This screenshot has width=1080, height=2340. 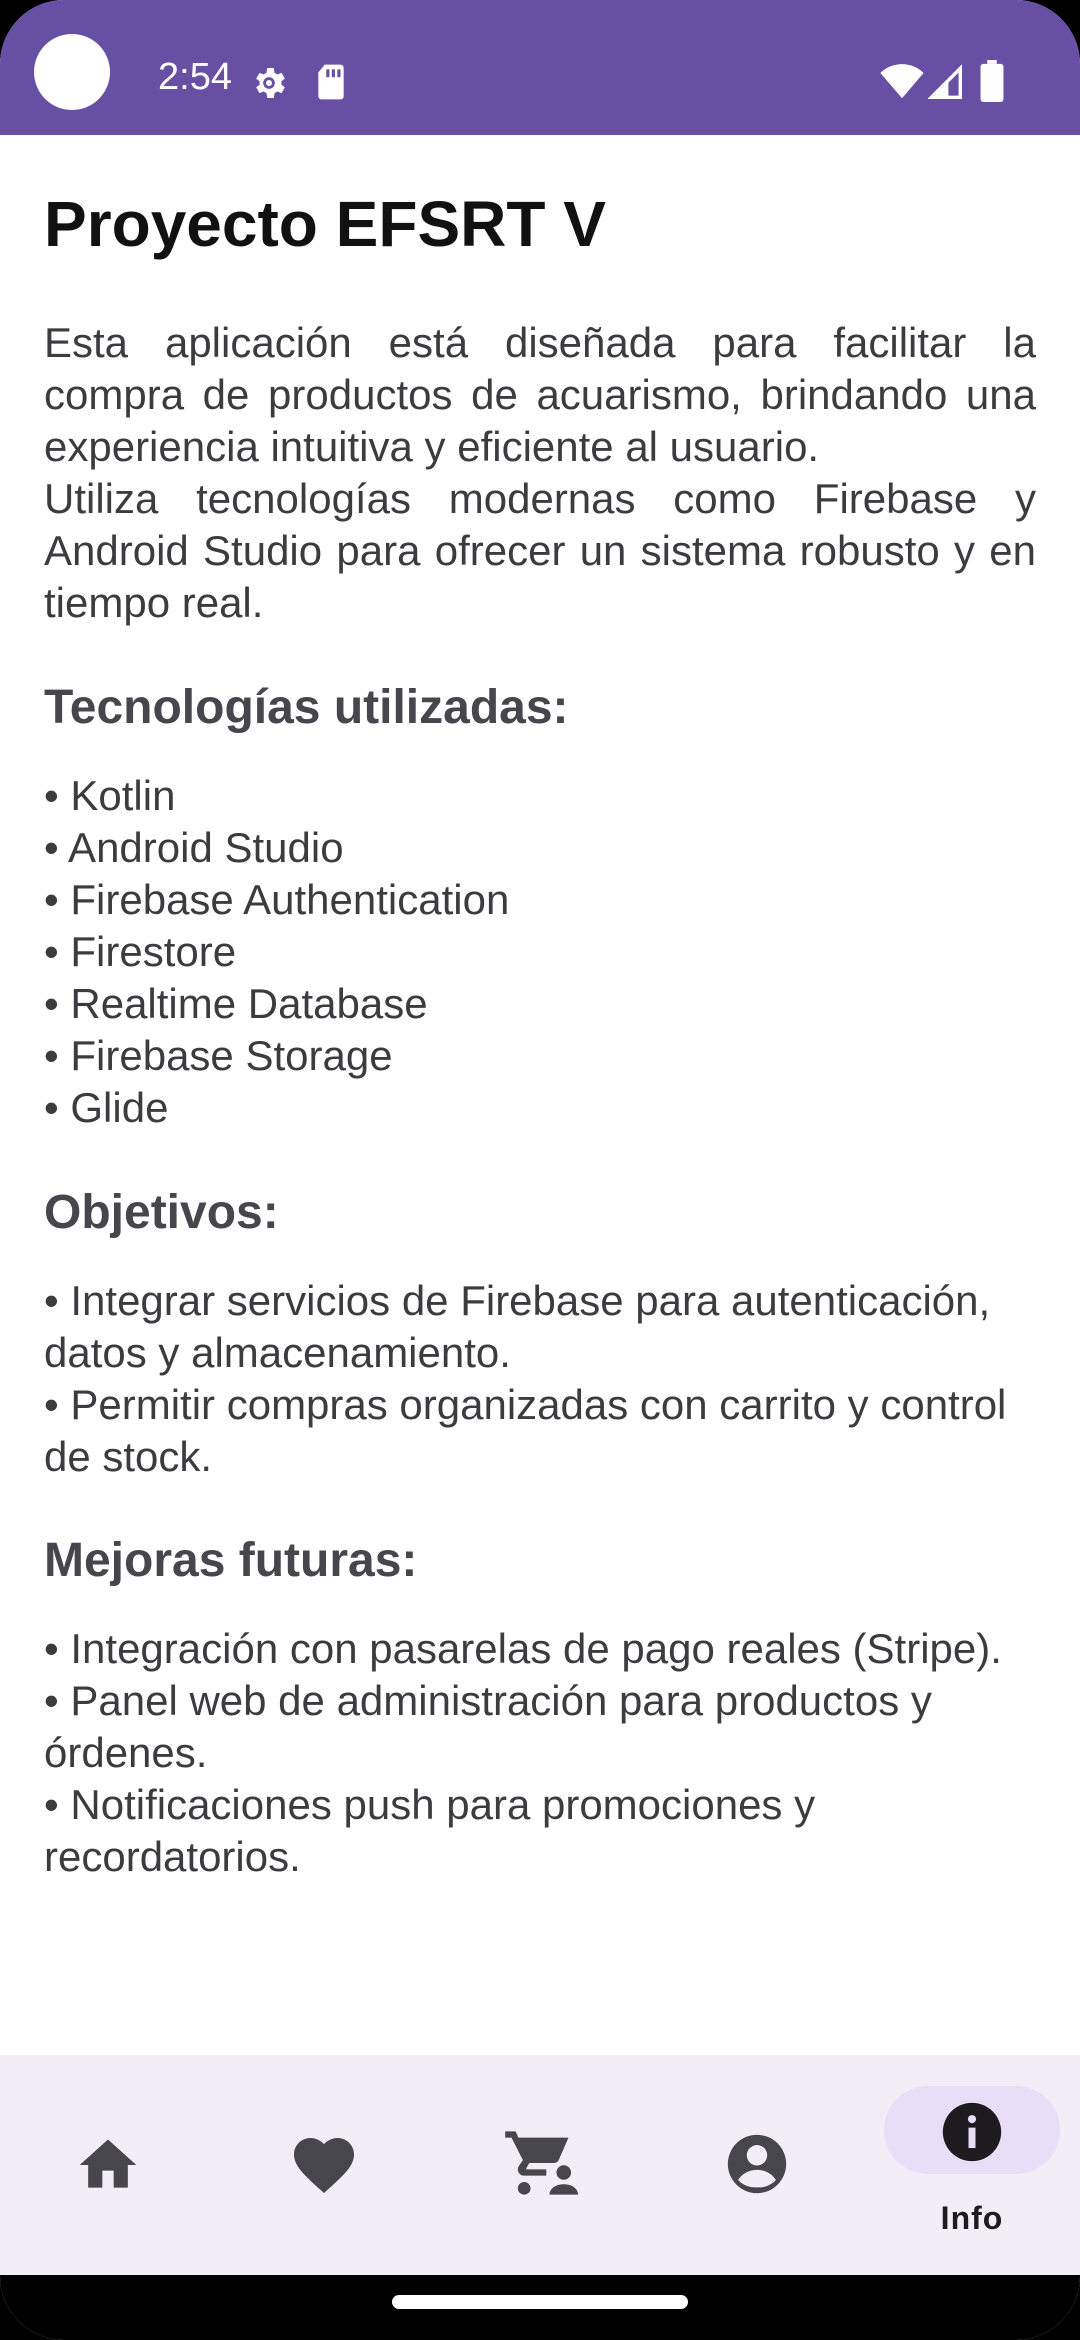 I want to click on nav-label-info: Info, so click(x=972, y=2218).